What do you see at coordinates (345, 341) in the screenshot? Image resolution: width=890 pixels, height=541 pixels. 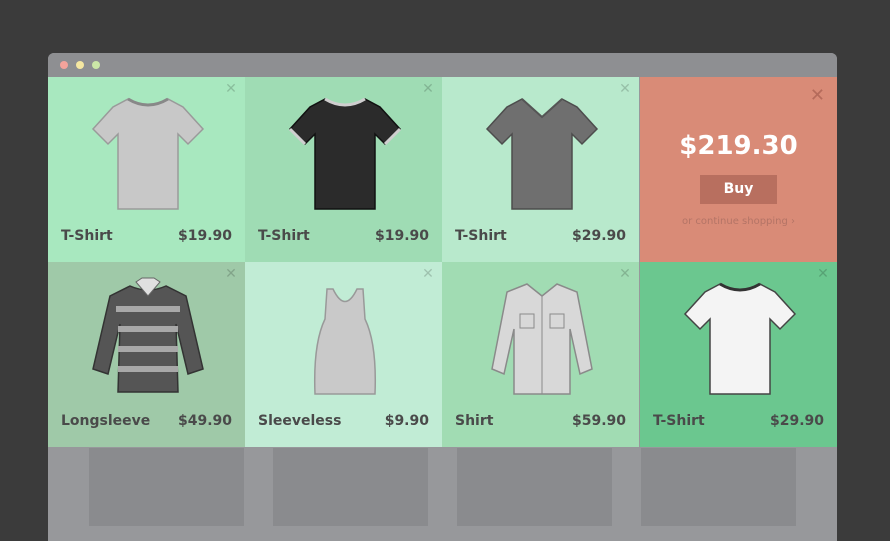 I see `tank-top-icon` at bounding box center [345, 341].